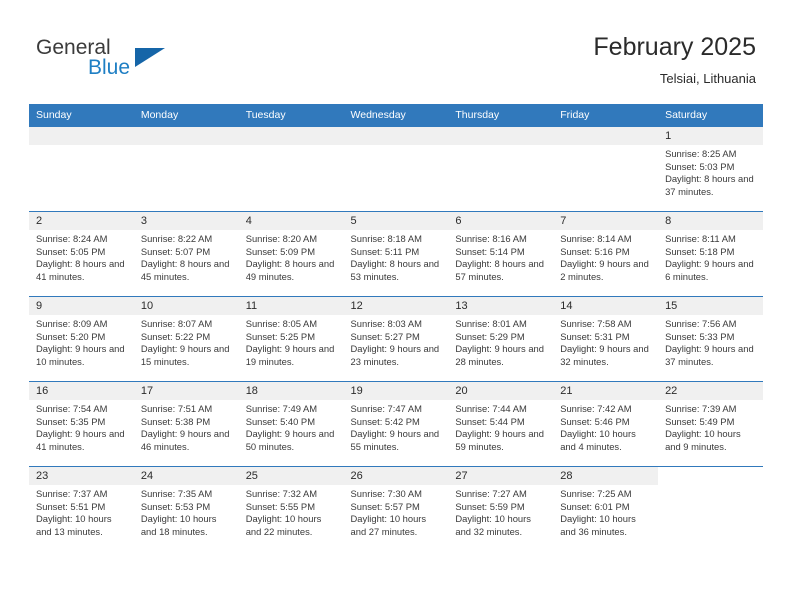  What do you see at coordinates (386, 493) in the screenshot?
I see `sunrise-text: Sunrise: 7:30 AM` at bounding box center [386, 493].